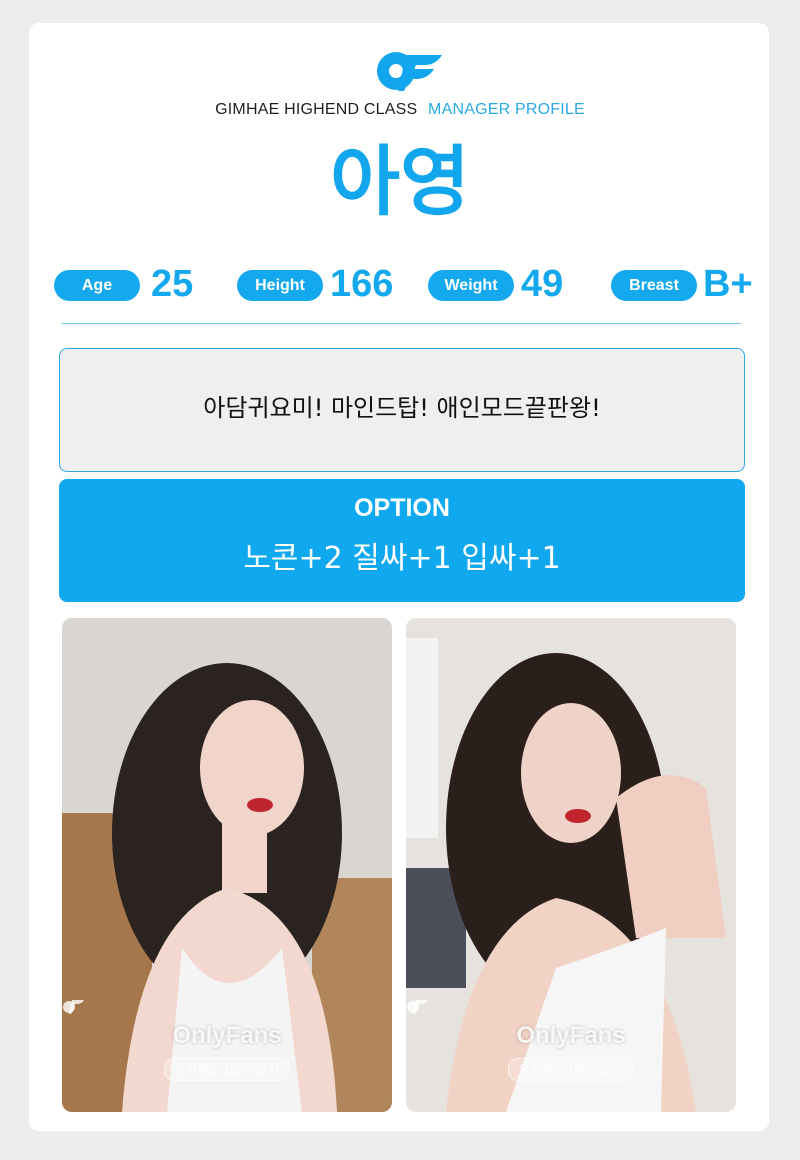  I want to click on brand-line: GIMHAE HIGHEND CLASS MANAGER PROFILE, so click(400, 110).